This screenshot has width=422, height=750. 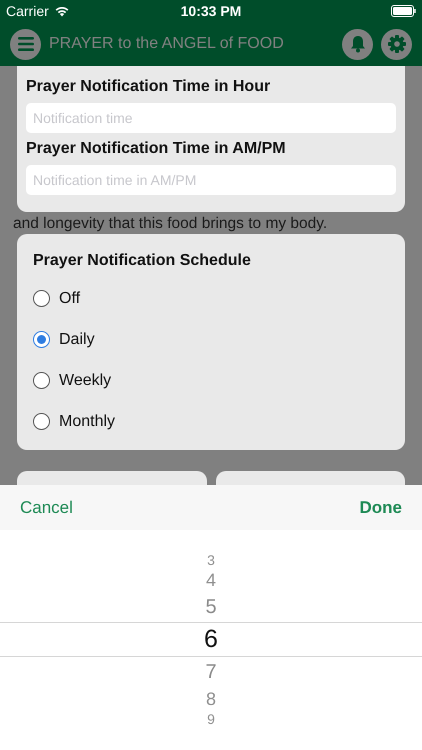 I want to click on picker-value: 5, so click(x=211, y=607).